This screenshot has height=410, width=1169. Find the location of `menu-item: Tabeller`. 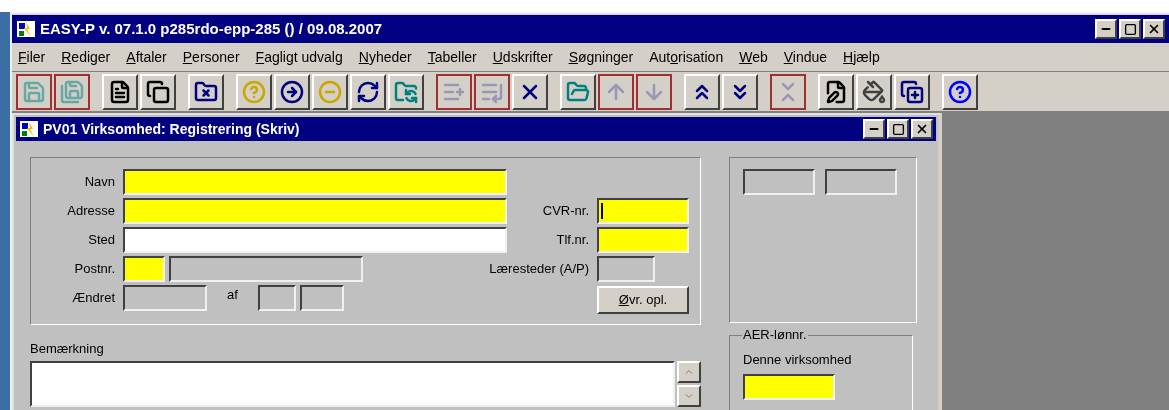

menu-item: Tabeller is located at coordinates (452, 57).